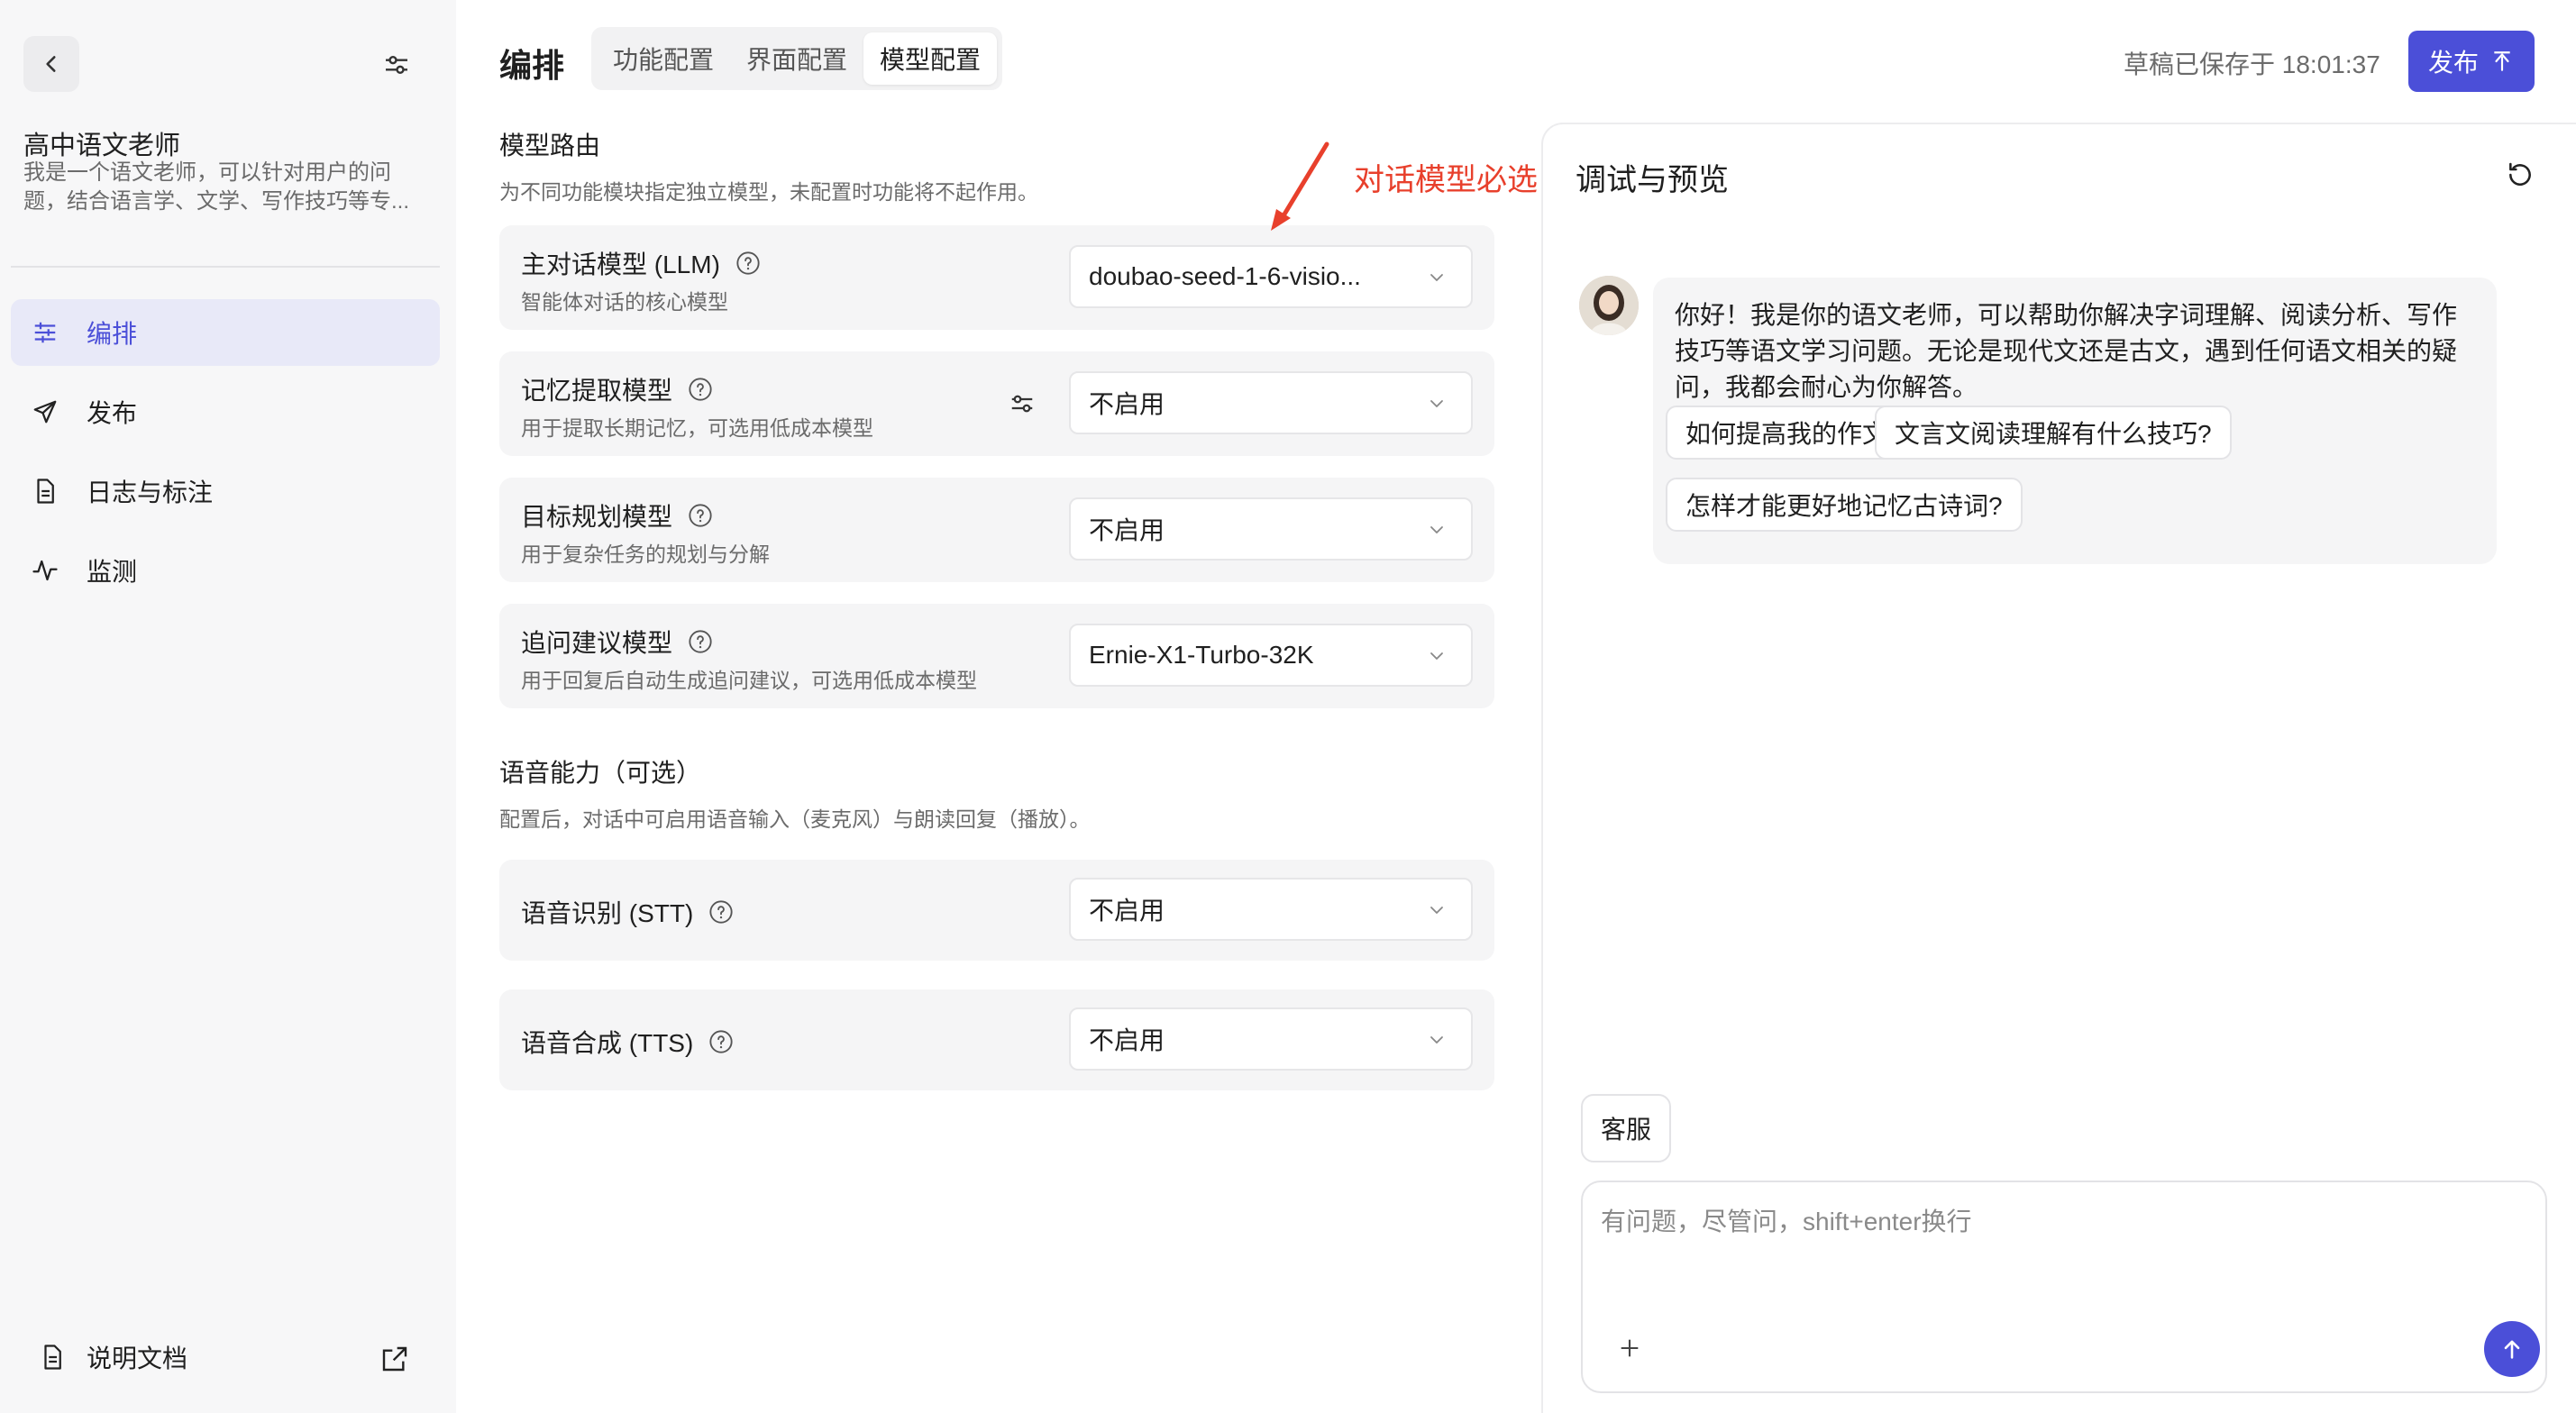 This screenshot has width=2576, height=1413. Describe the element at coordinates (2520, 175) in the screenshot. I see `refresh-icon` at that location.